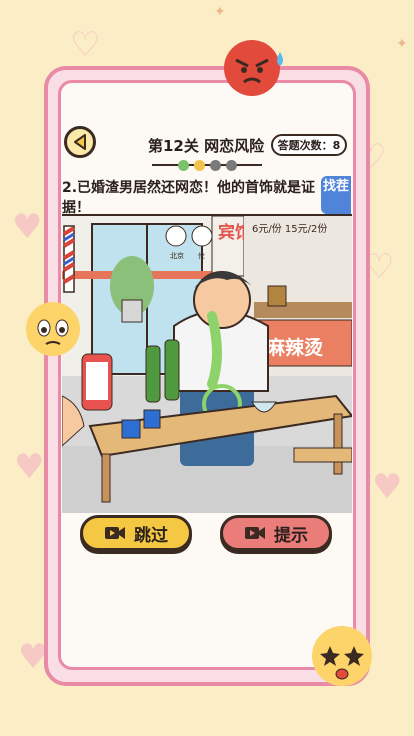 This screenshot has width=414, height=736. Describe the element at coordinates (234, 146) in the screenshot. I see `level-name: 网恋风险` at that location.